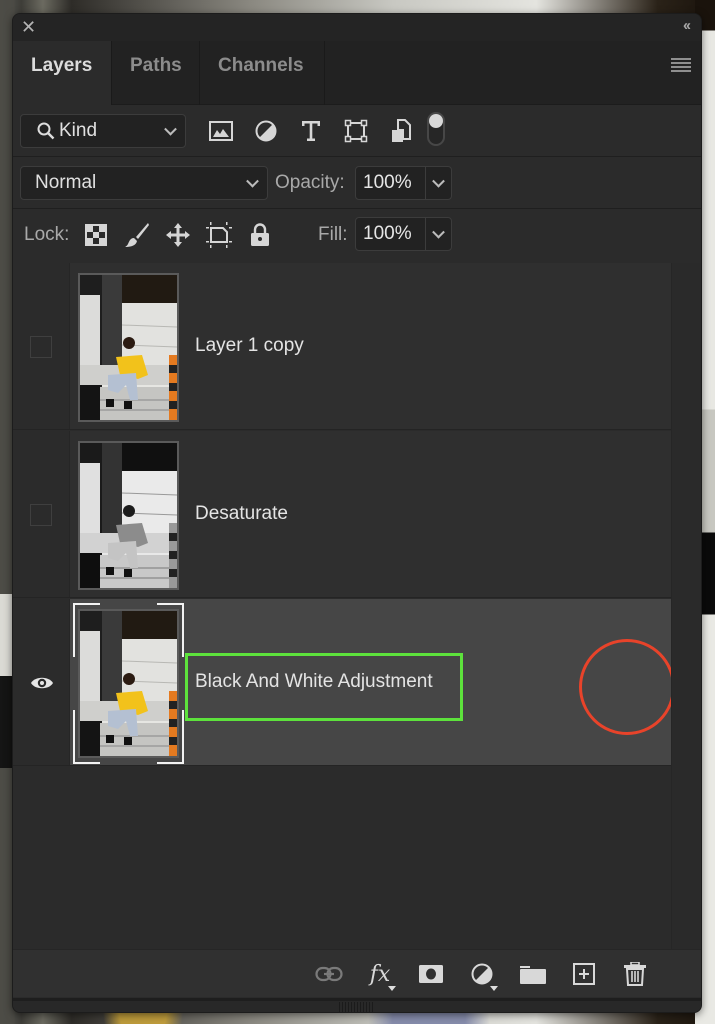  I want to click on opacity-field: 100%, so click(403, 183).